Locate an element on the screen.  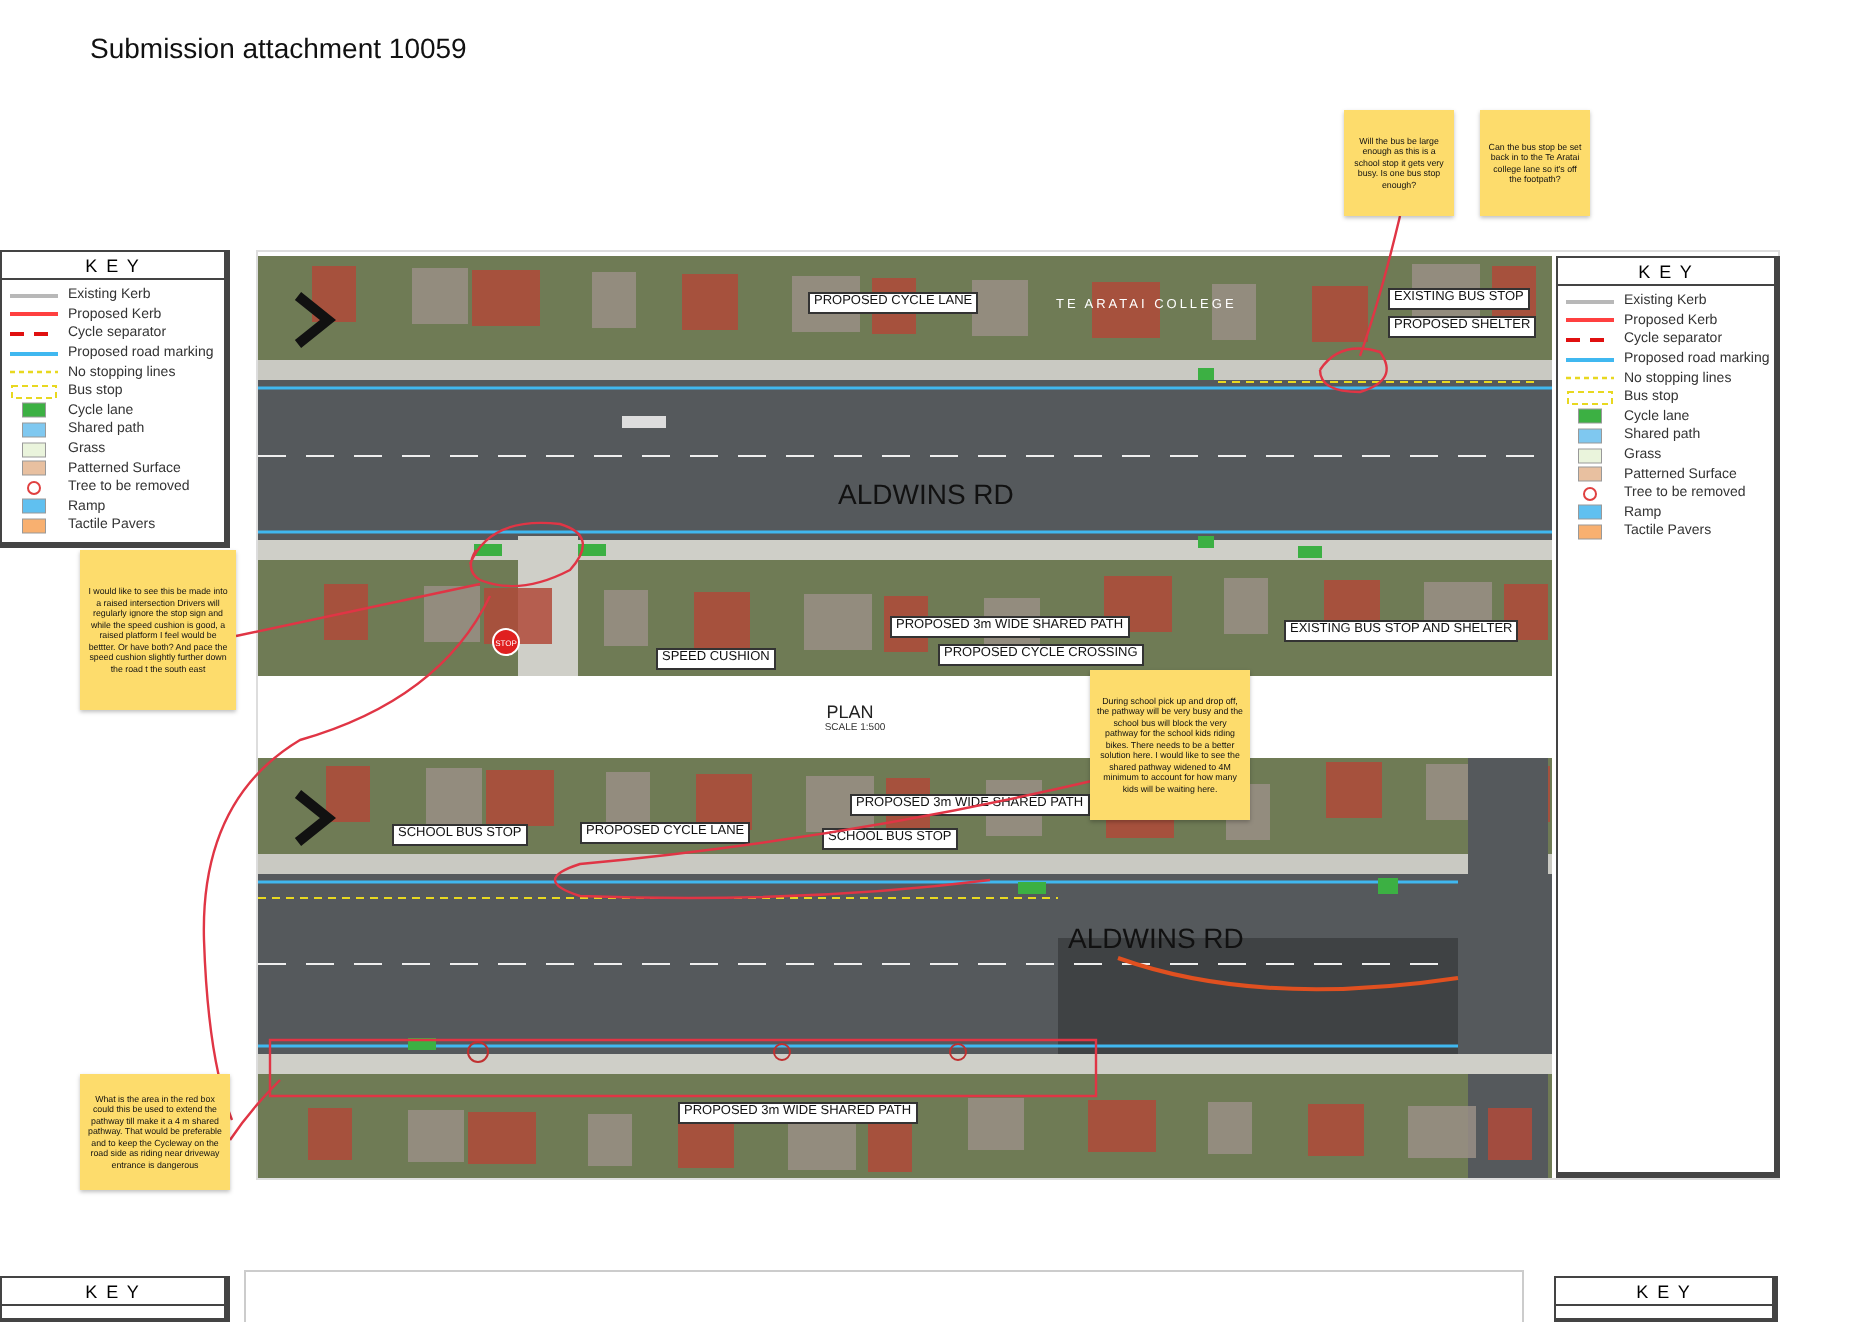
plan-title: PLAN is located at coordinates (850, 711).